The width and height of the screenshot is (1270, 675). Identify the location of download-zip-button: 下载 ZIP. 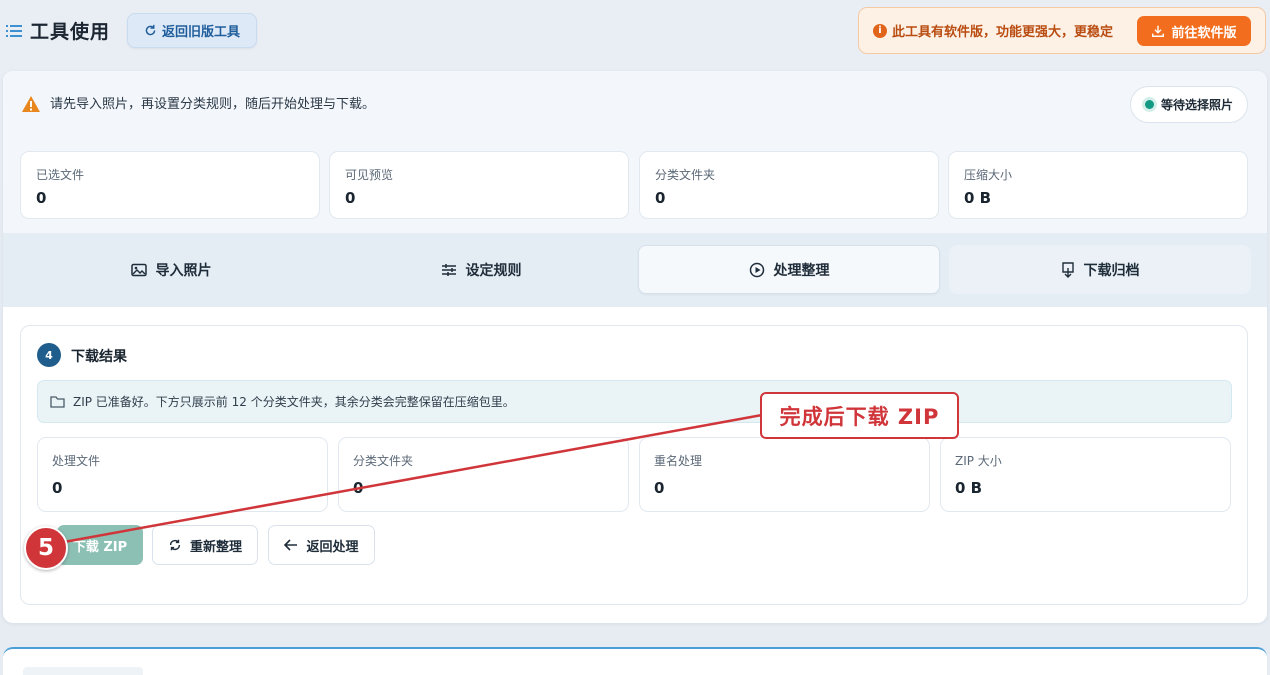
(100, 545).